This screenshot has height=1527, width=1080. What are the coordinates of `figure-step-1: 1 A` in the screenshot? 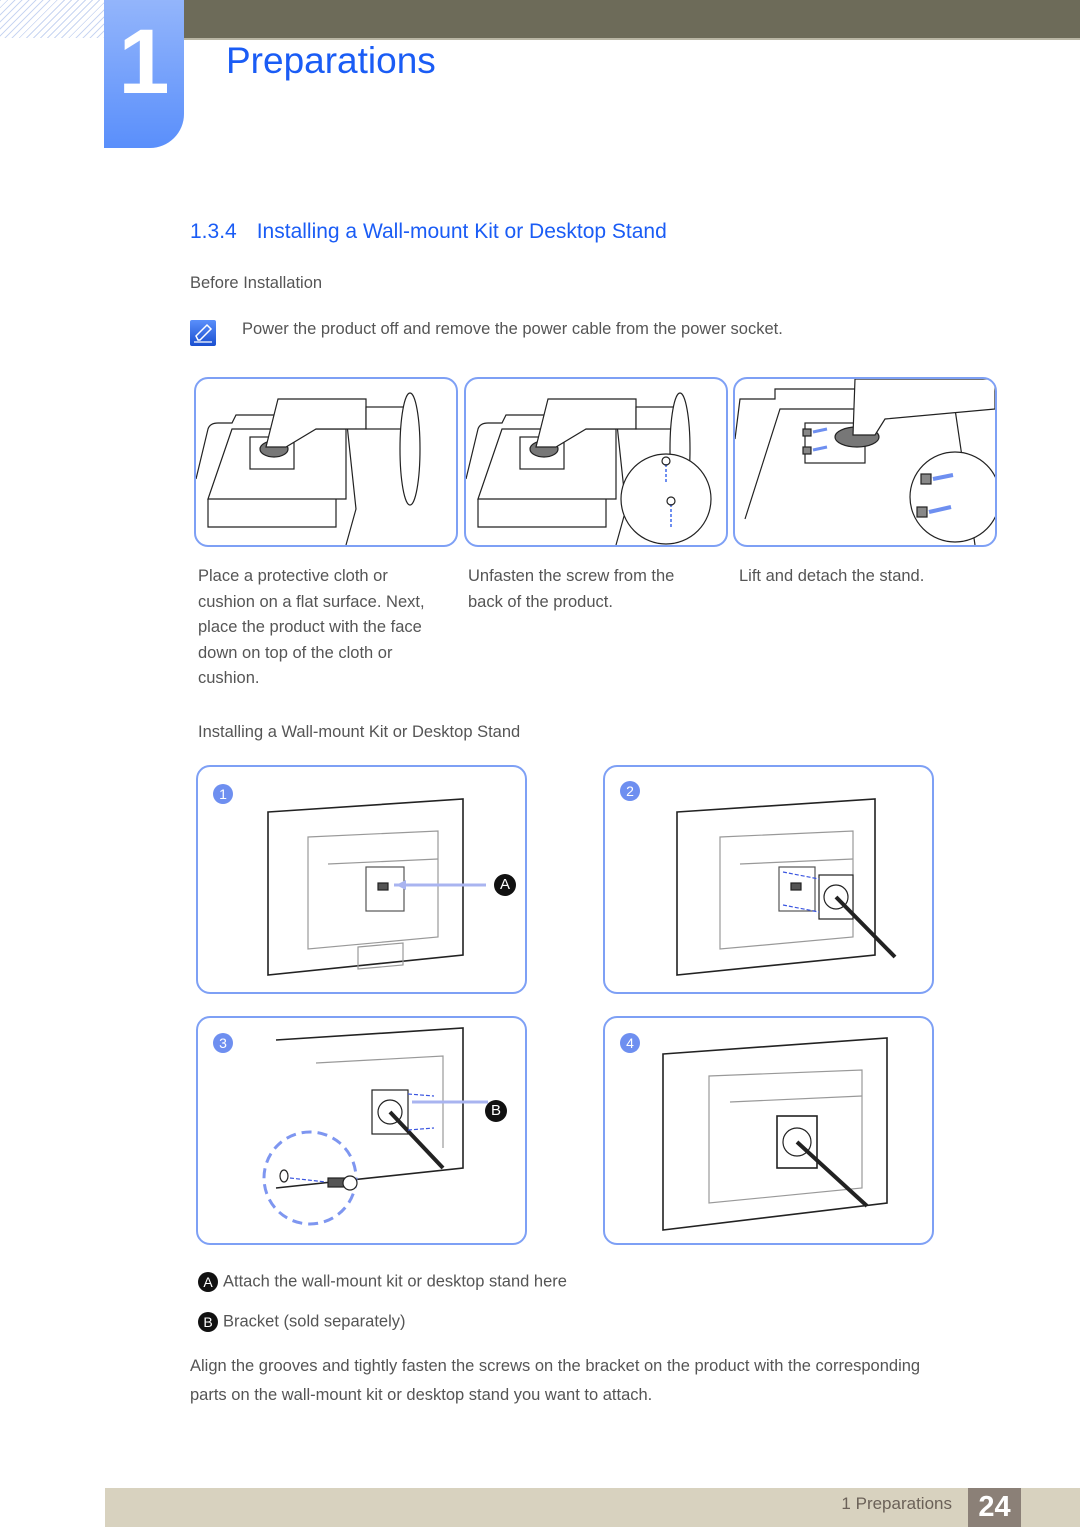 It's located at (361, 879).